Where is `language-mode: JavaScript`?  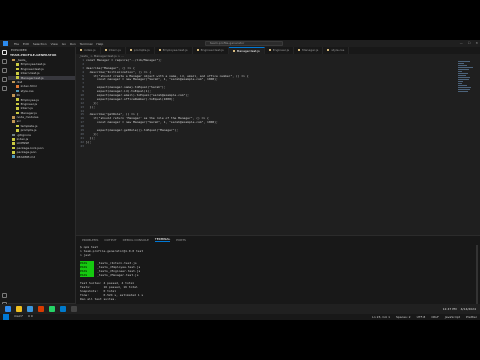
language-mode: JavaScript is located at coordinates (452, 317).